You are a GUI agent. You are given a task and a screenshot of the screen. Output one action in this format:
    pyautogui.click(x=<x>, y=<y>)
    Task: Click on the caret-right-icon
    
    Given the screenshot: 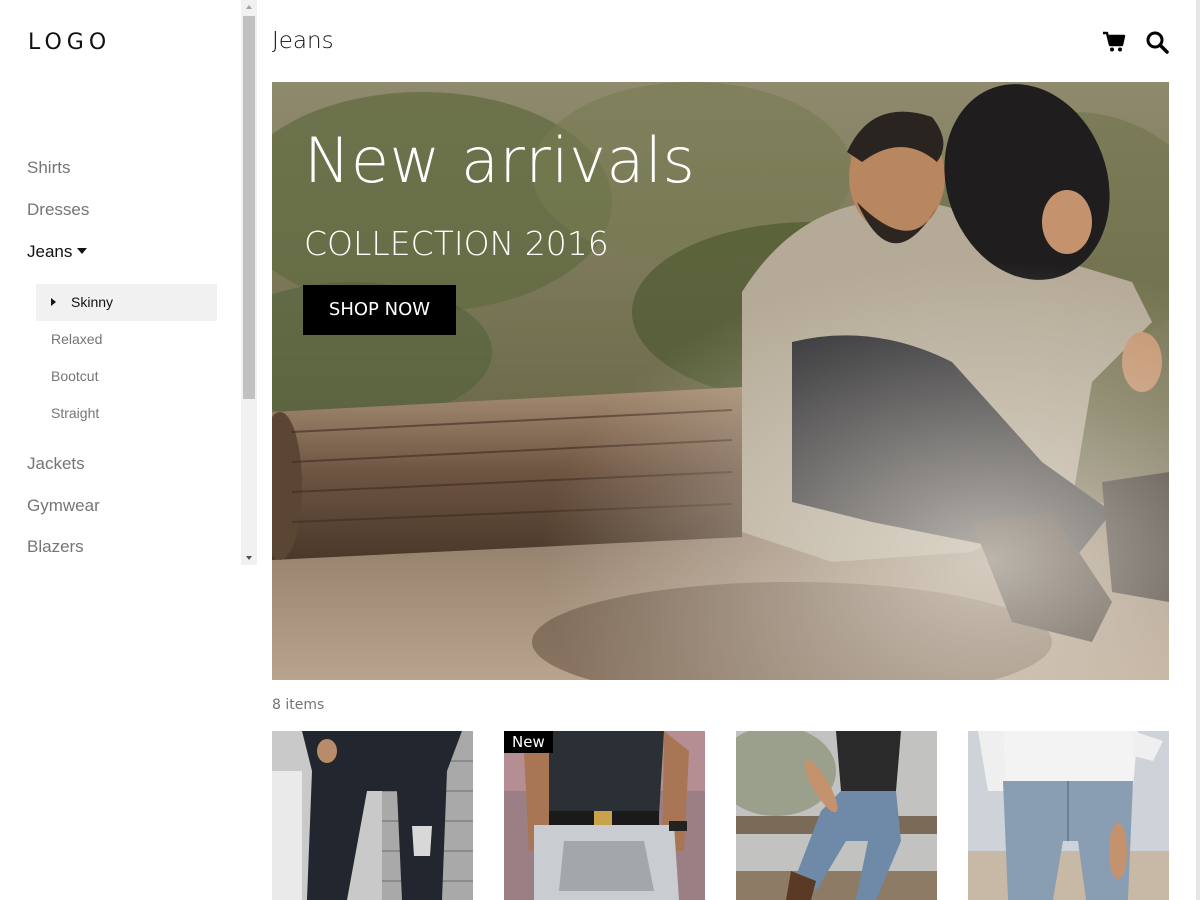 What is the action you would take?
    pyautogui.click(x=53, y=302)
    